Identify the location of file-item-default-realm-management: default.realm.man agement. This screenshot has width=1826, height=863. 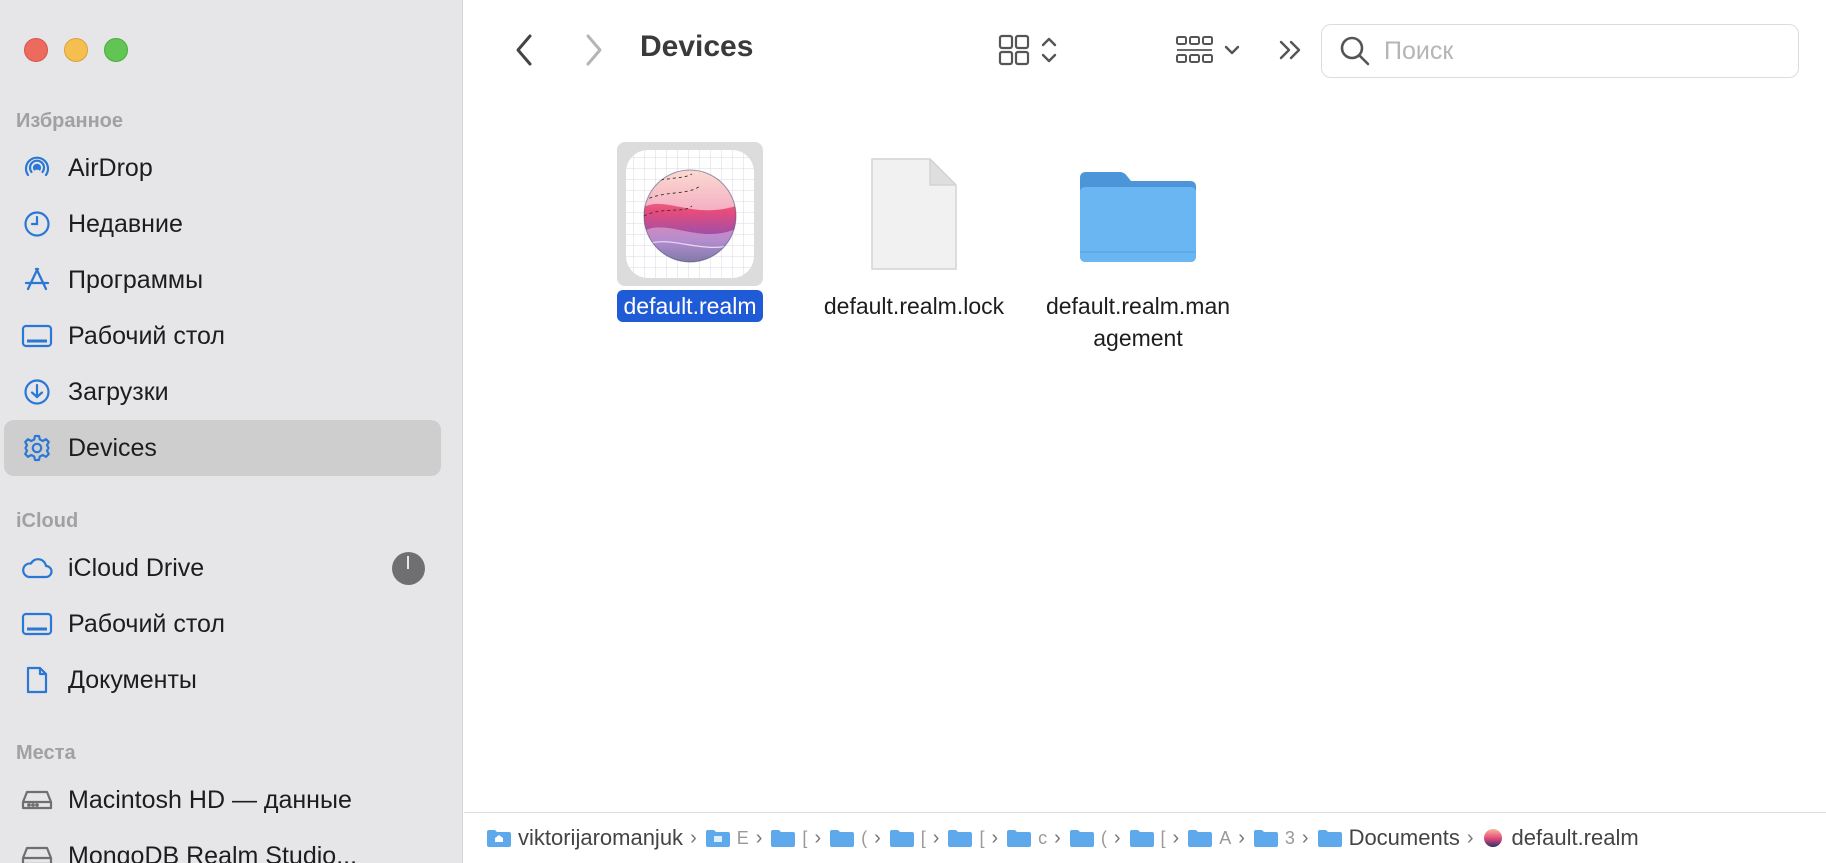
(1138, 248).